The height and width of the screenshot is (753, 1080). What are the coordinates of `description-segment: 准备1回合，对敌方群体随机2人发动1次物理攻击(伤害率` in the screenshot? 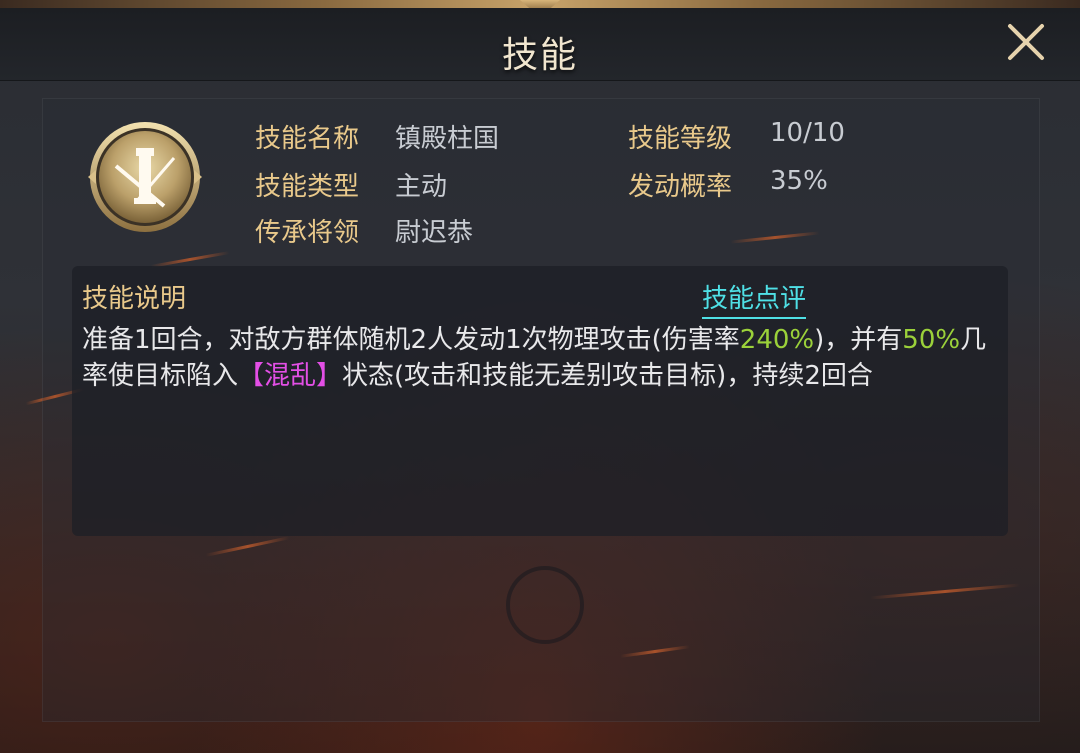 It's located at (411, 340).